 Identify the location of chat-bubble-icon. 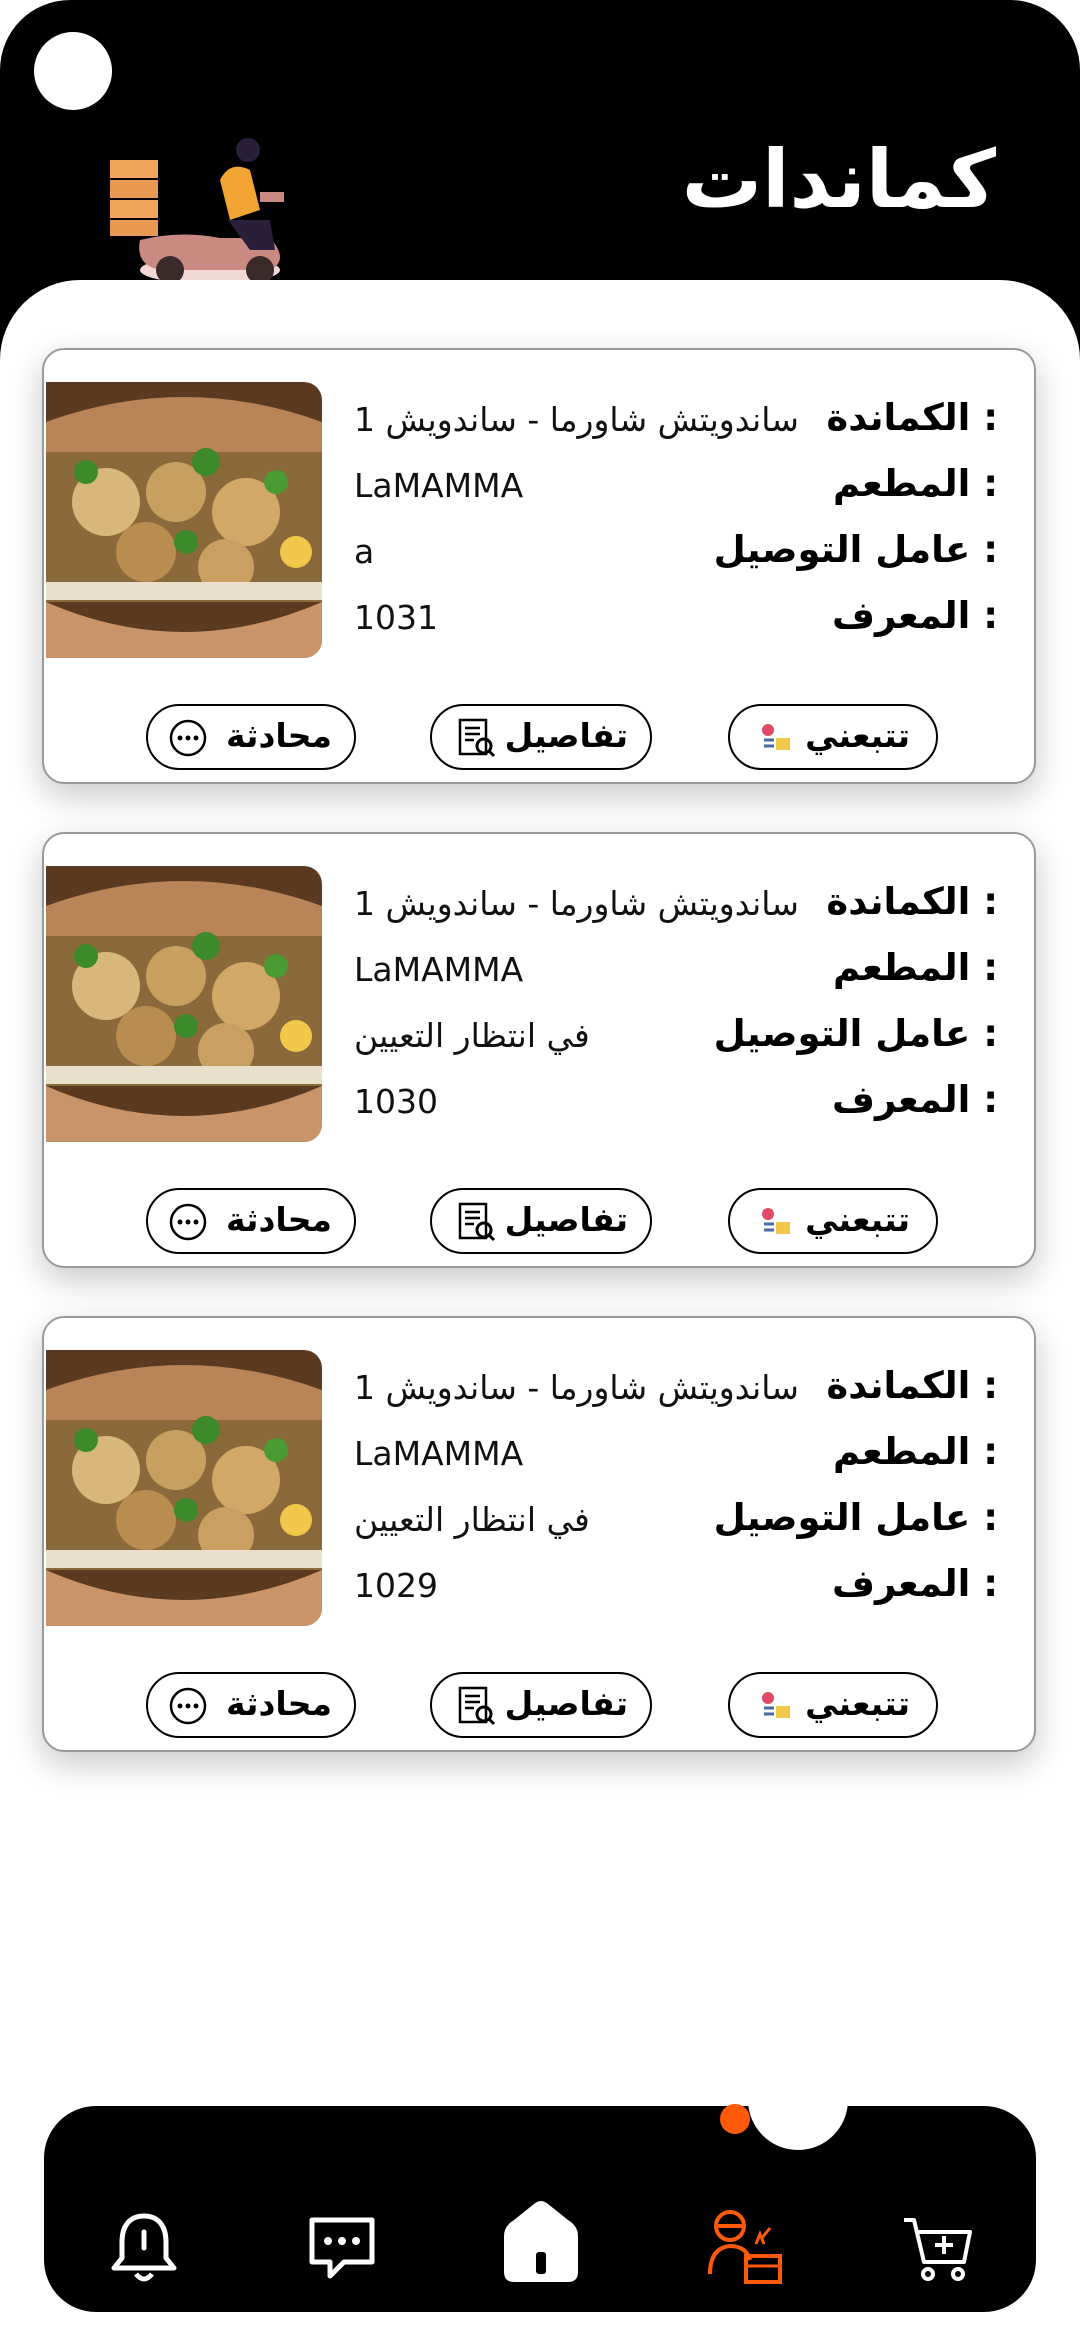
(342, 2250).